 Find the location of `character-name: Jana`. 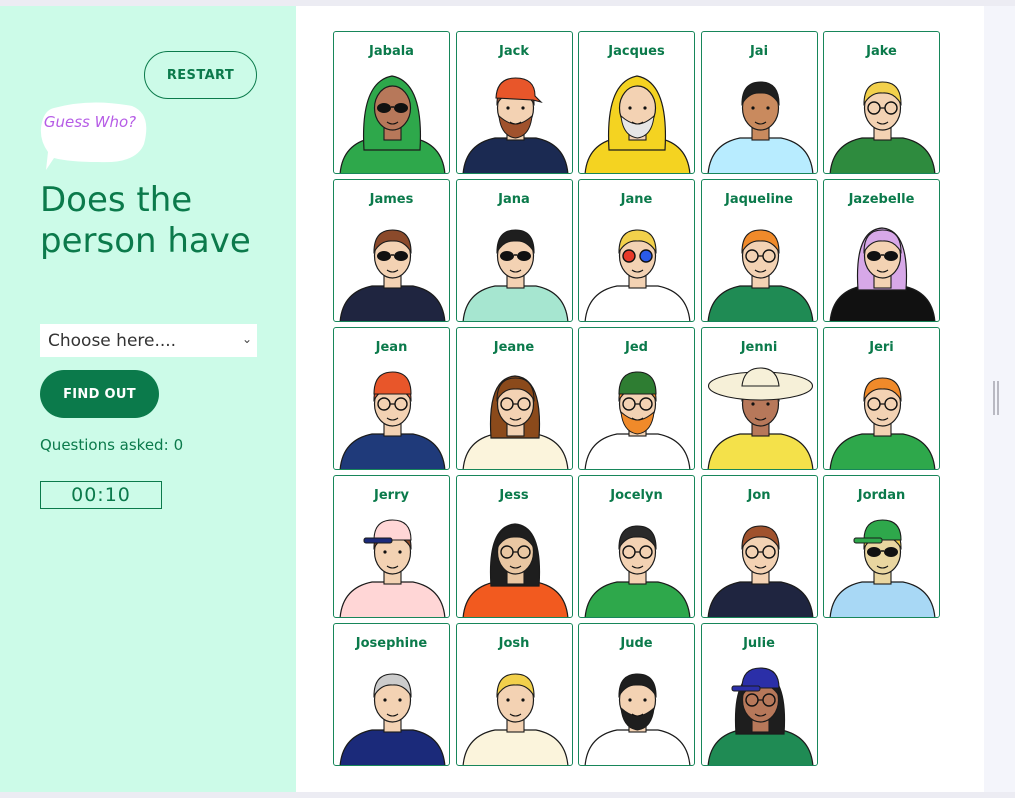

character-name: Jana is located at coordinates (514, 199).